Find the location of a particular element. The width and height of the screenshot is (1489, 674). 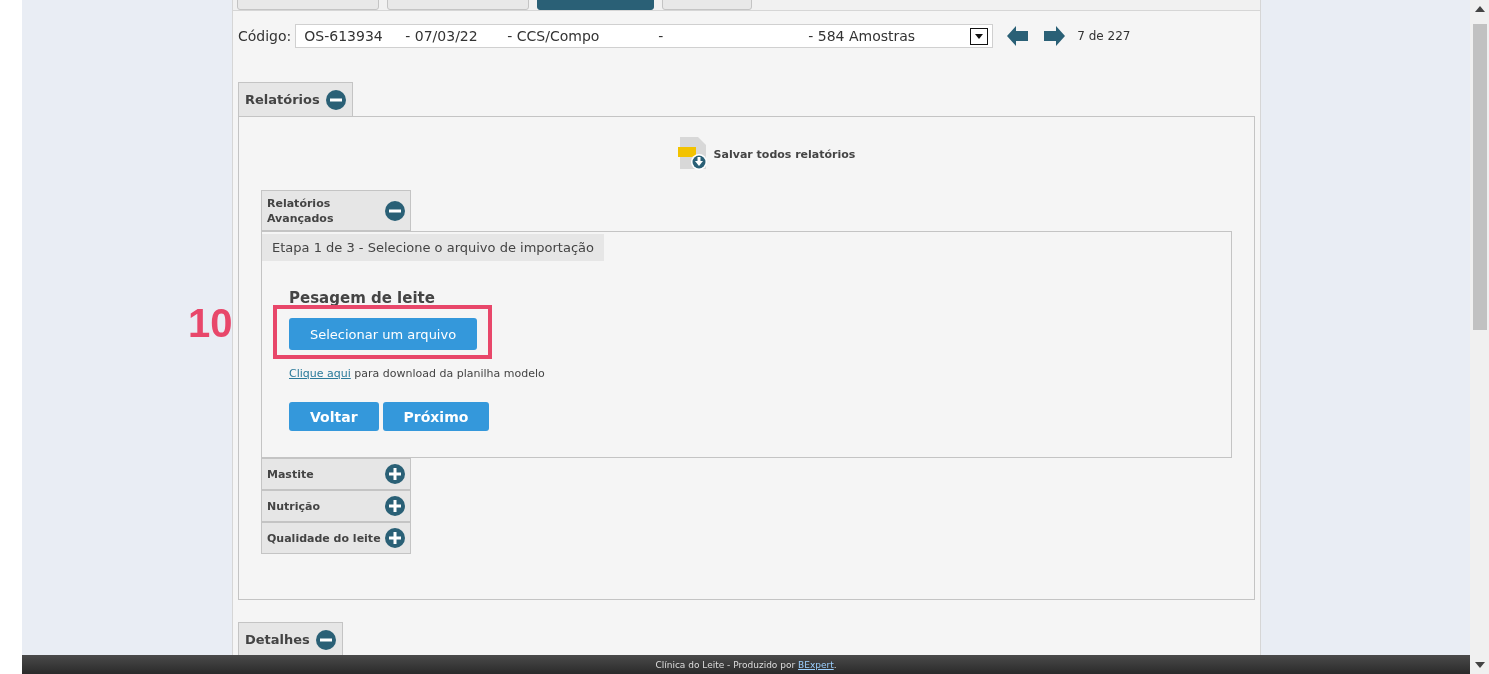

scrollbar is located at coordinates (1479, 337).